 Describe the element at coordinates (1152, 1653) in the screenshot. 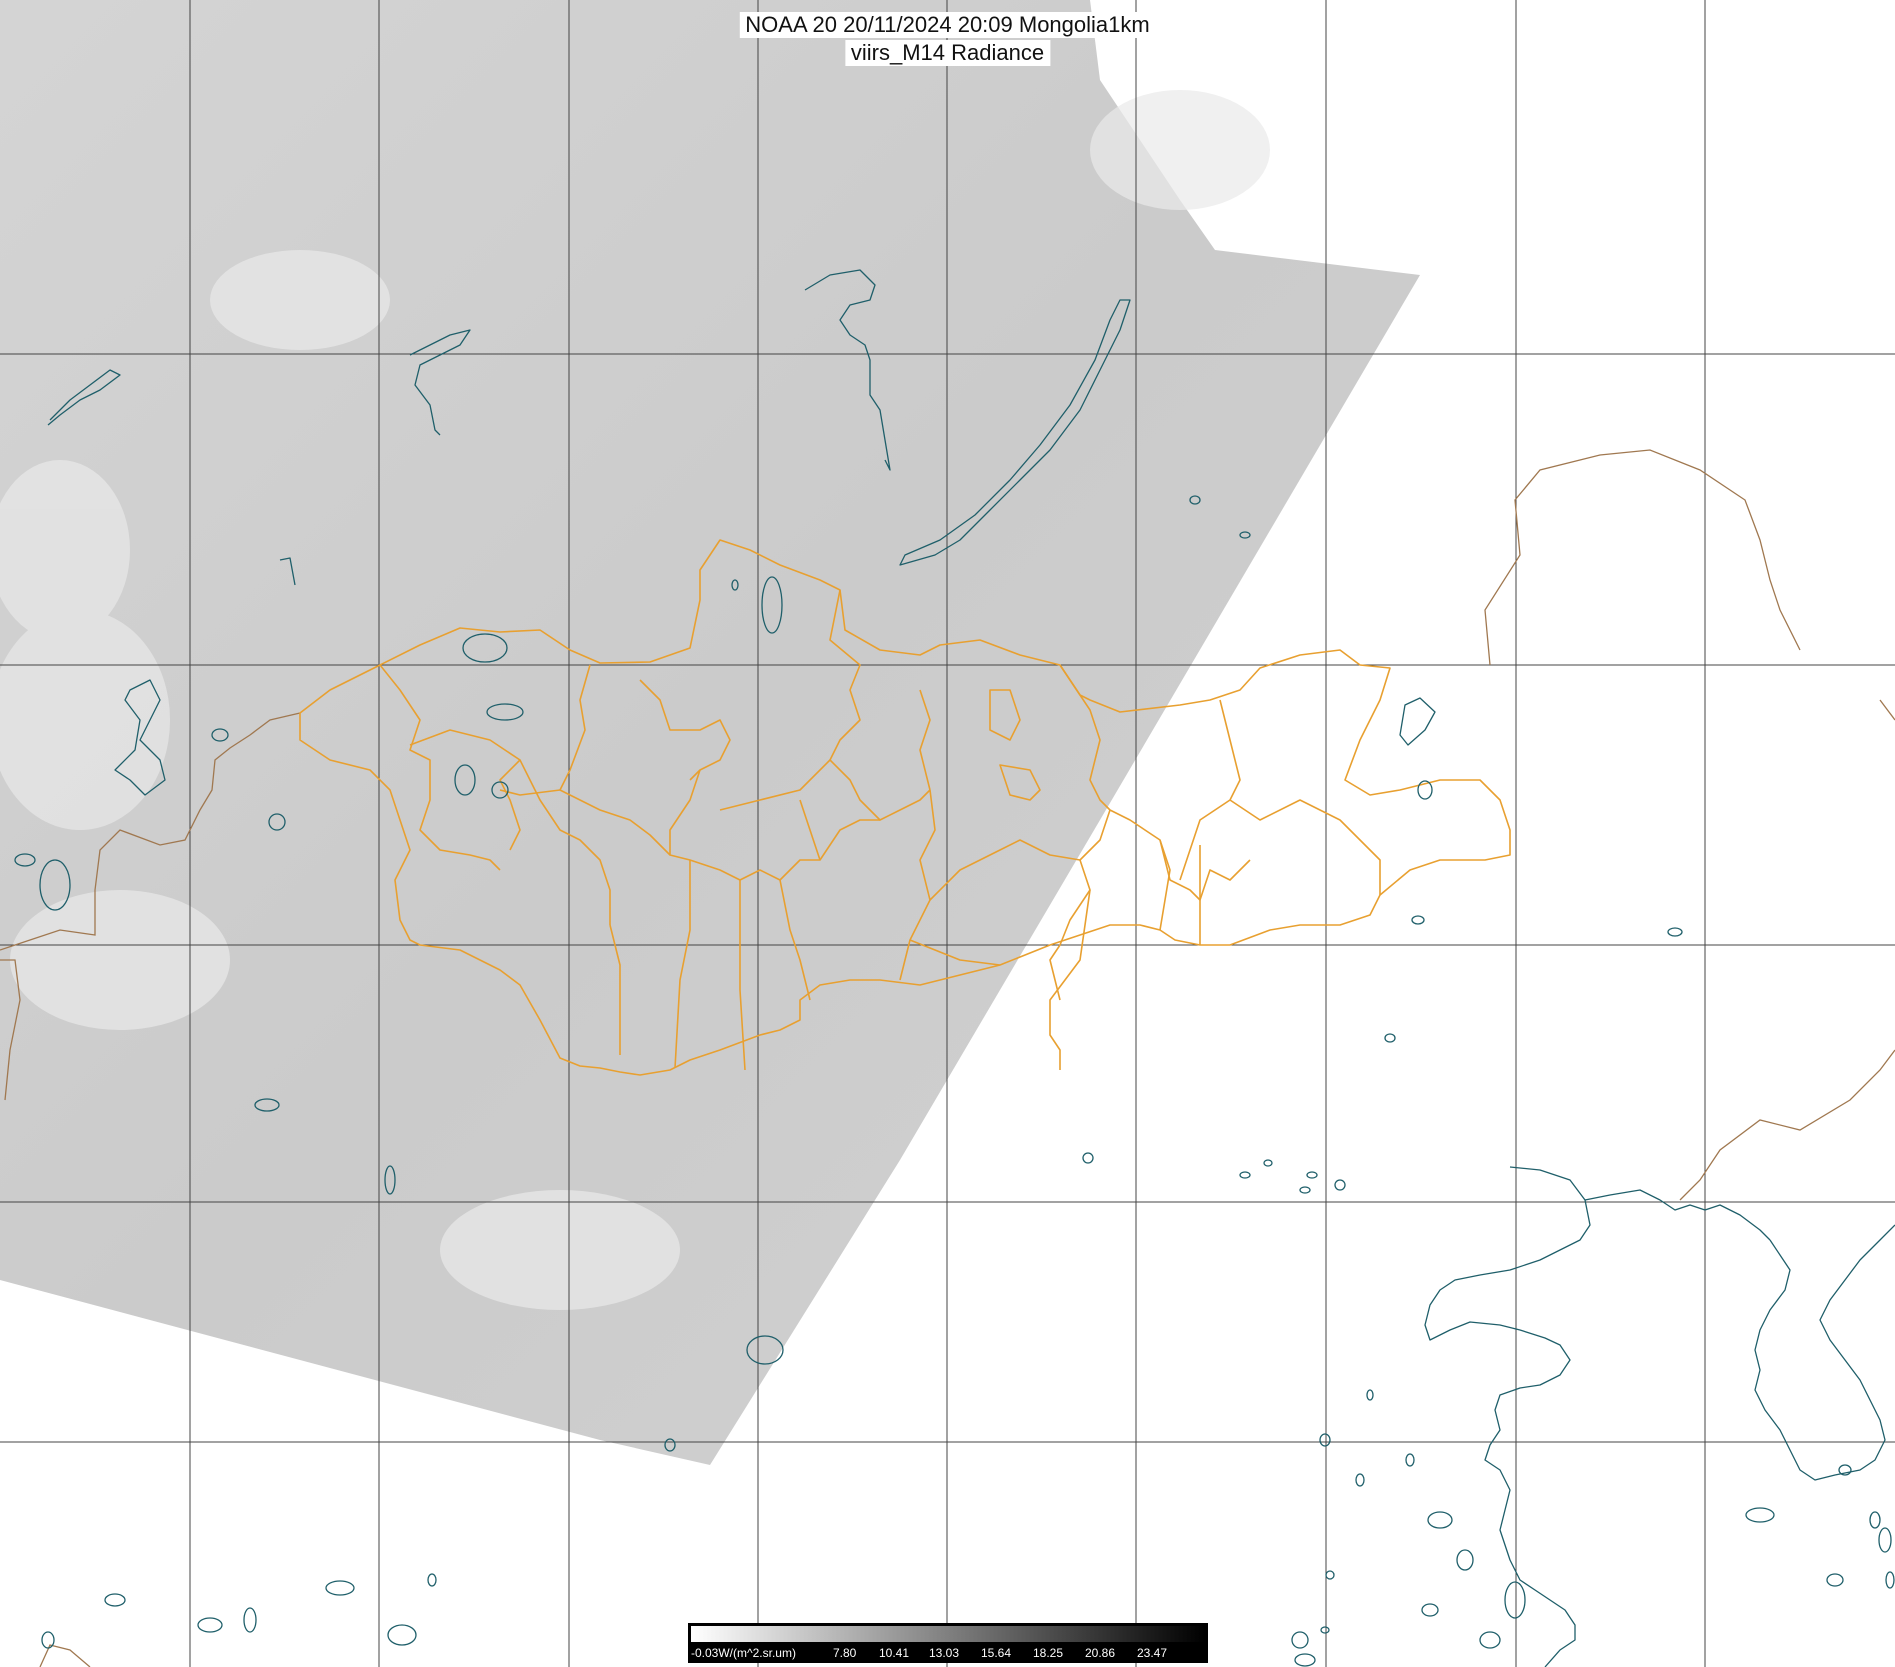

I see `colorbar-tick-label: 23.47` at that location.